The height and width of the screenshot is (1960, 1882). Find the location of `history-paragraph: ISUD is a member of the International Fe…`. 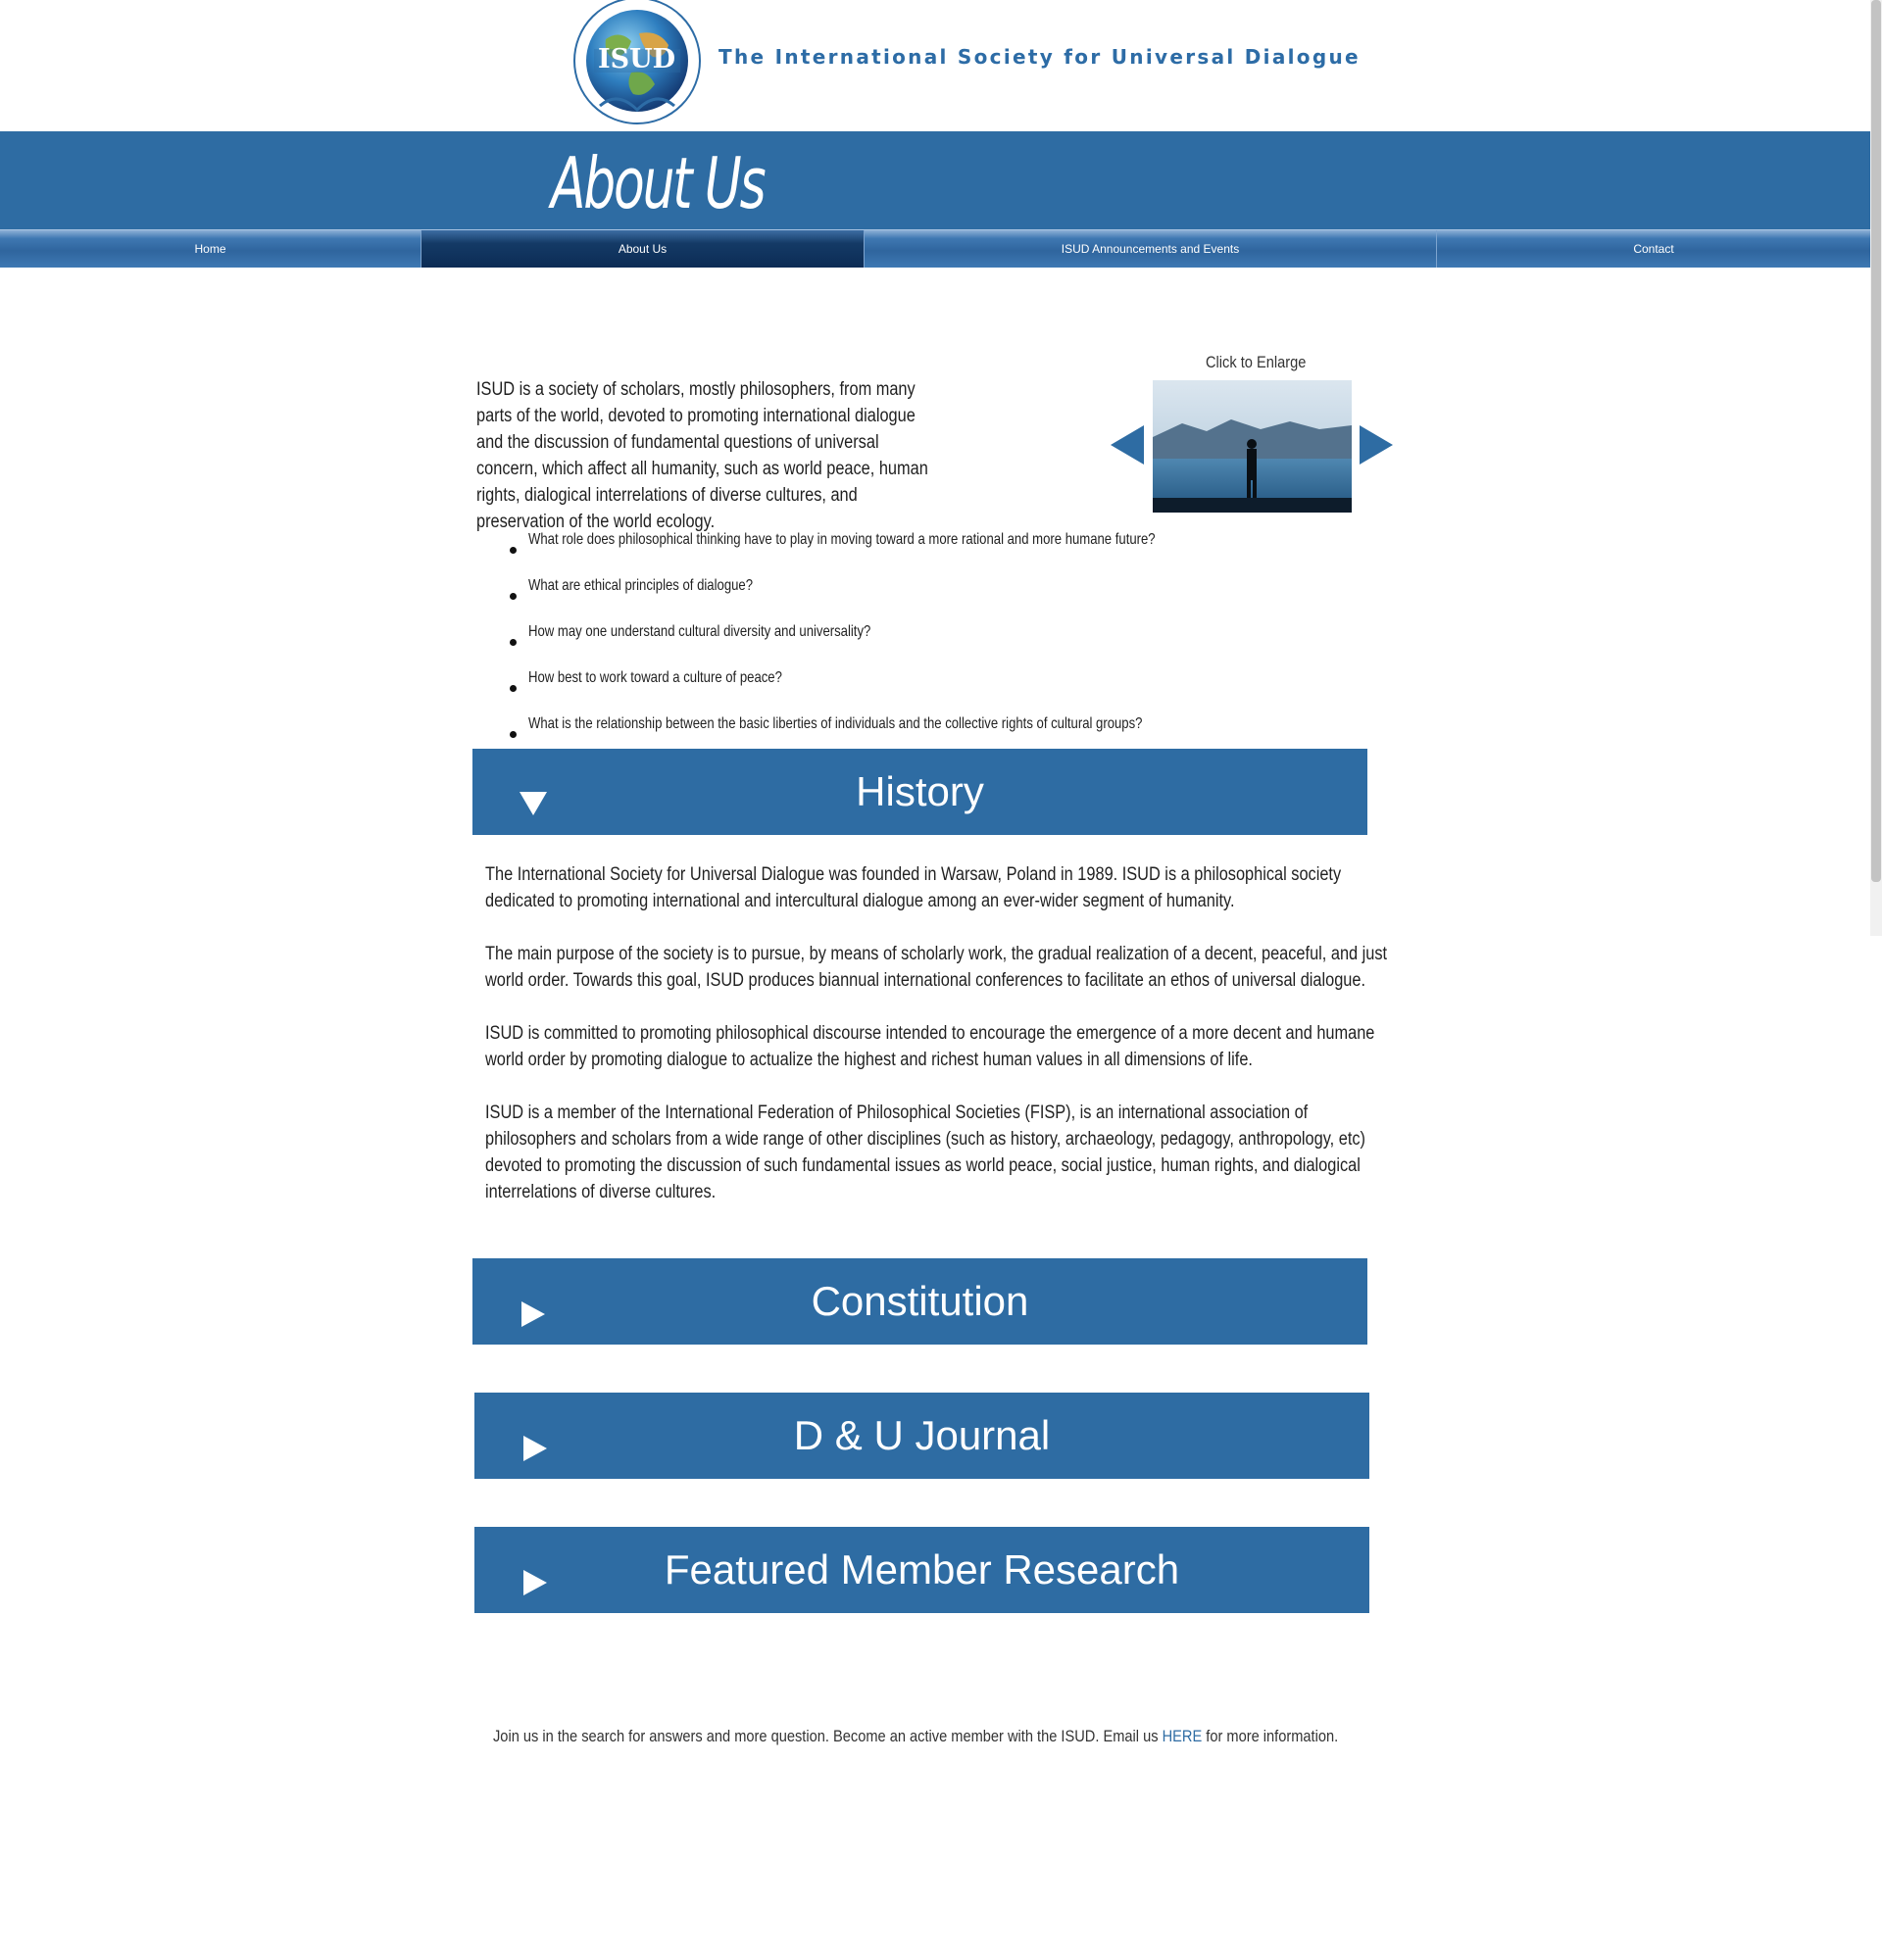

history-paragraph: ISUD is a member of the International Fe… is located at coordinates (925, 1152).